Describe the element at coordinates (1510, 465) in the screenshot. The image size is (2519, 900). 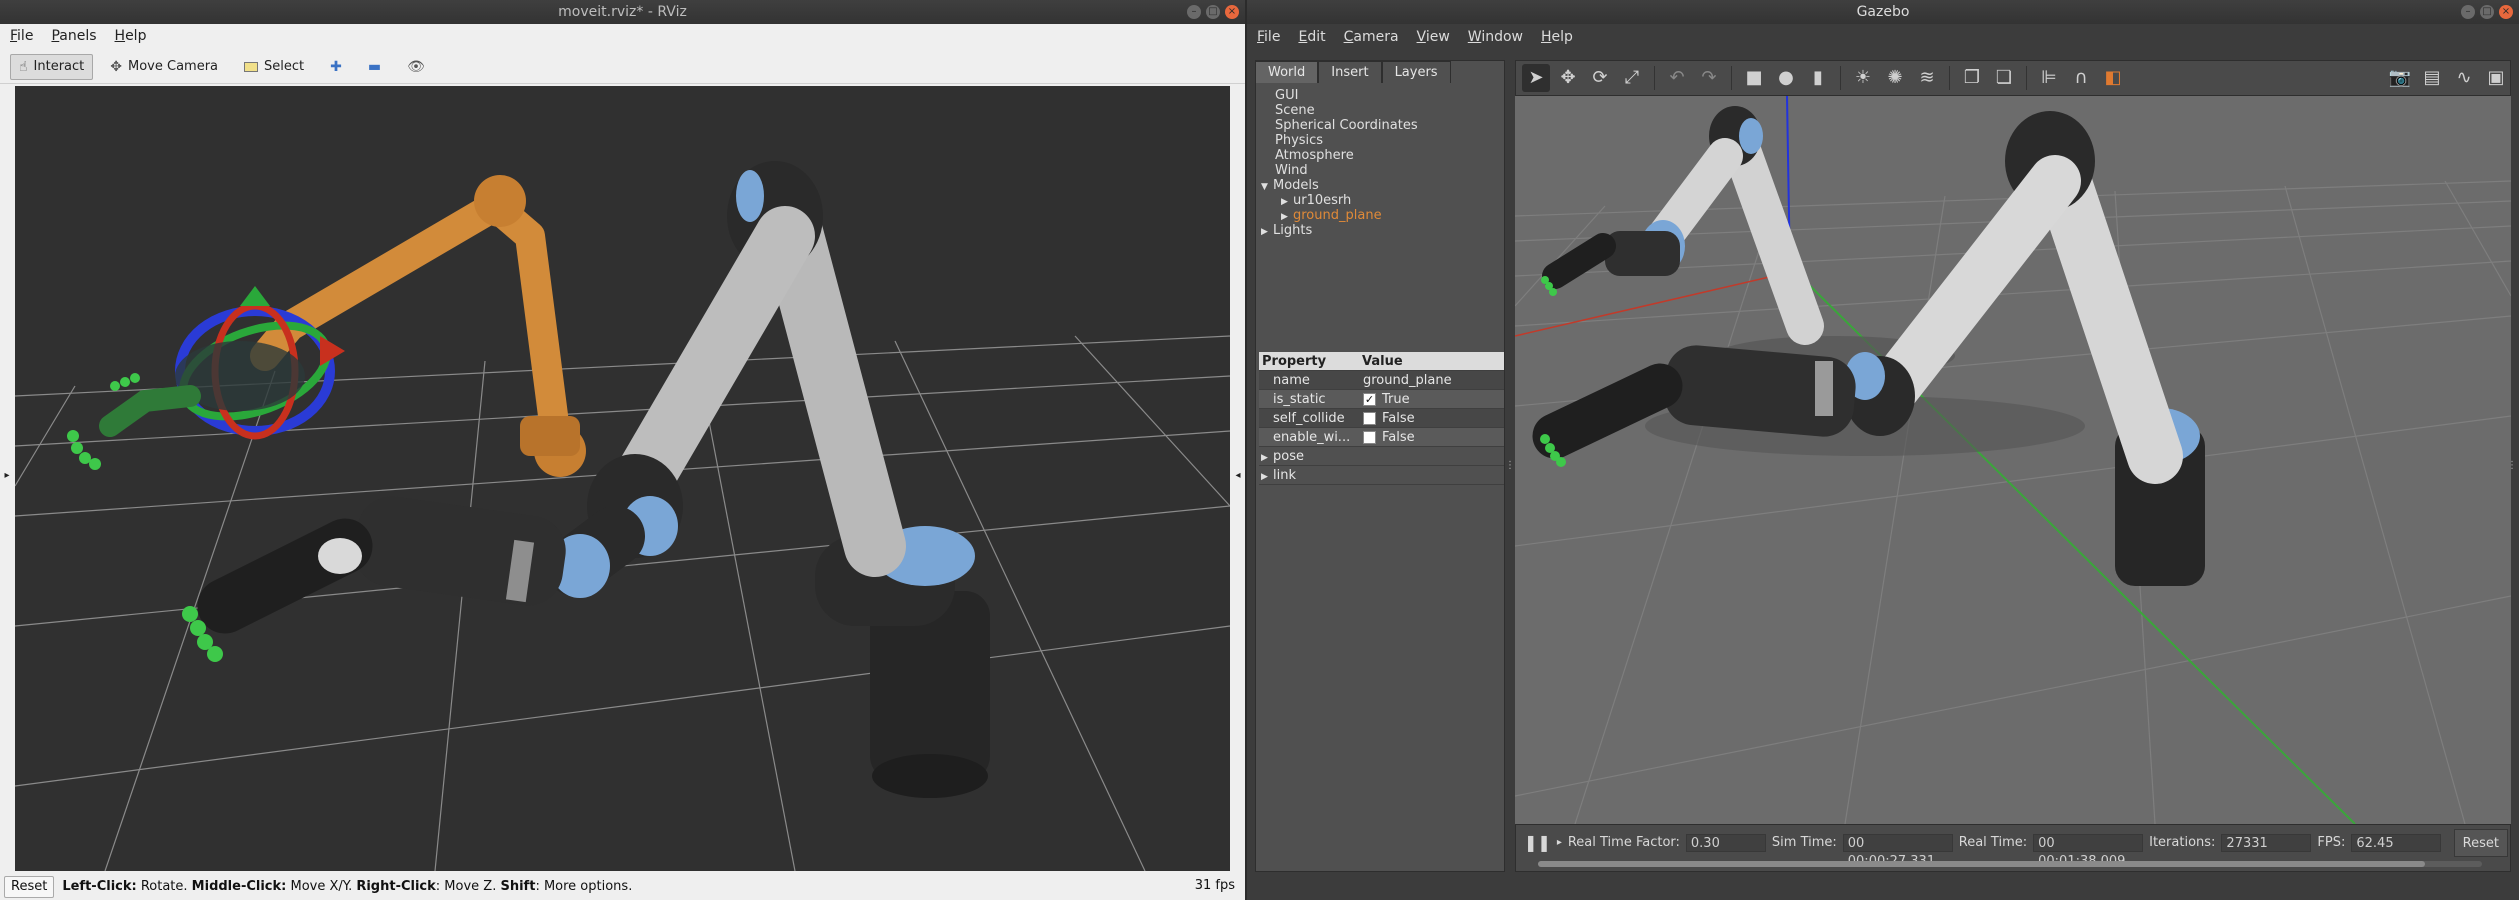
I see `left-panel-splitter: ⋮` at that location.